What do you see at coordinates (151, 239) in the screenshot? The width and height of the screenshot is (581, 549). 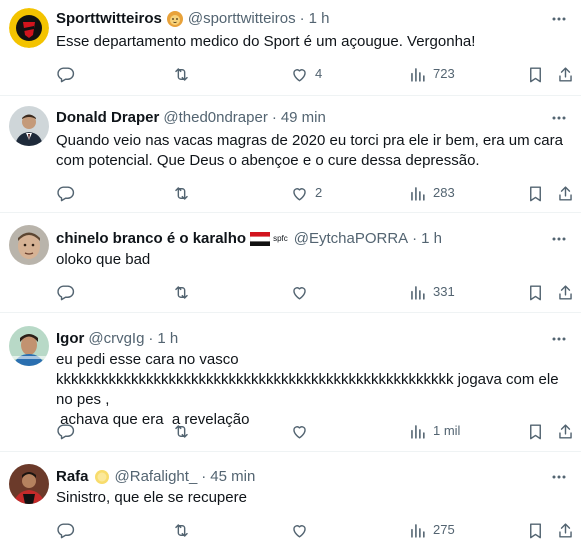 I see `author-name: chinelo branco é o karalho` at bounding box center [151, 239].